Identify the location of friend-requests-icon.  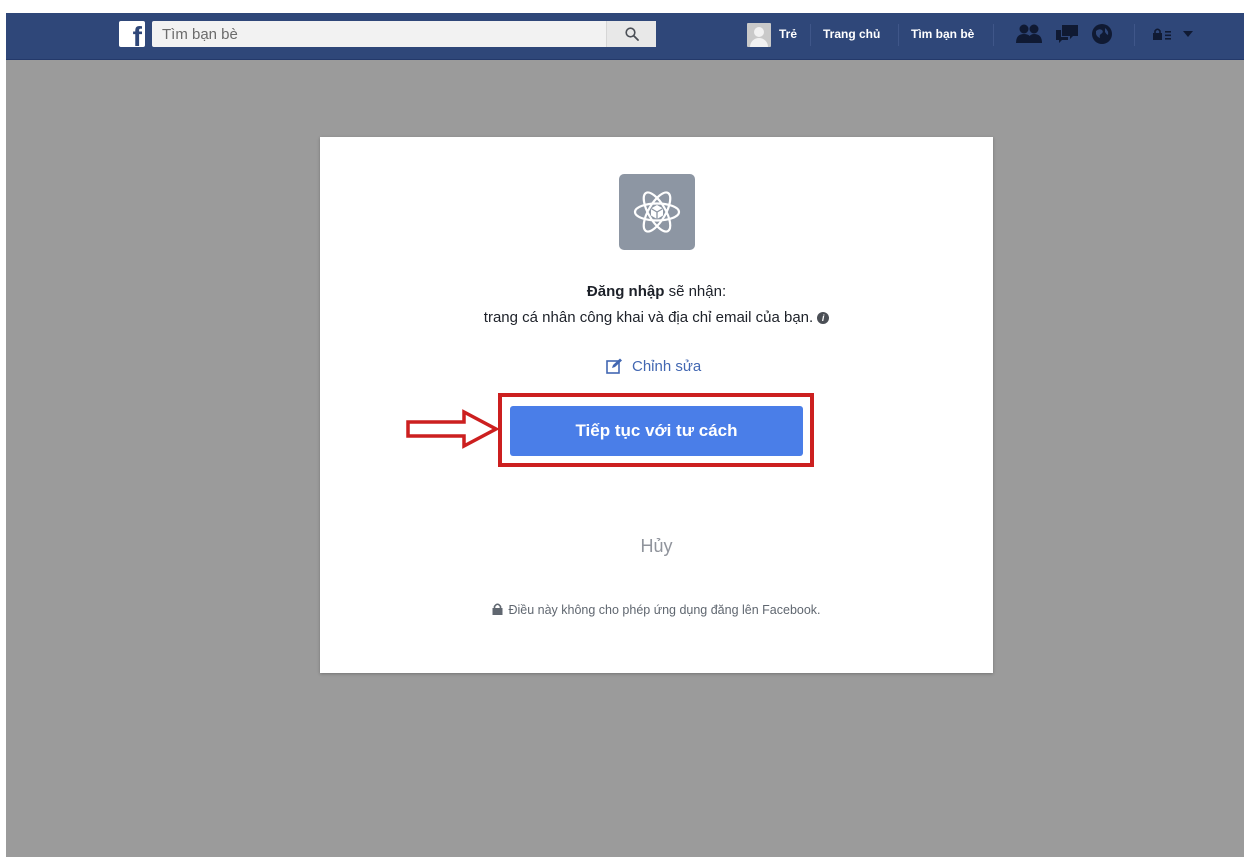
(1029, 34).